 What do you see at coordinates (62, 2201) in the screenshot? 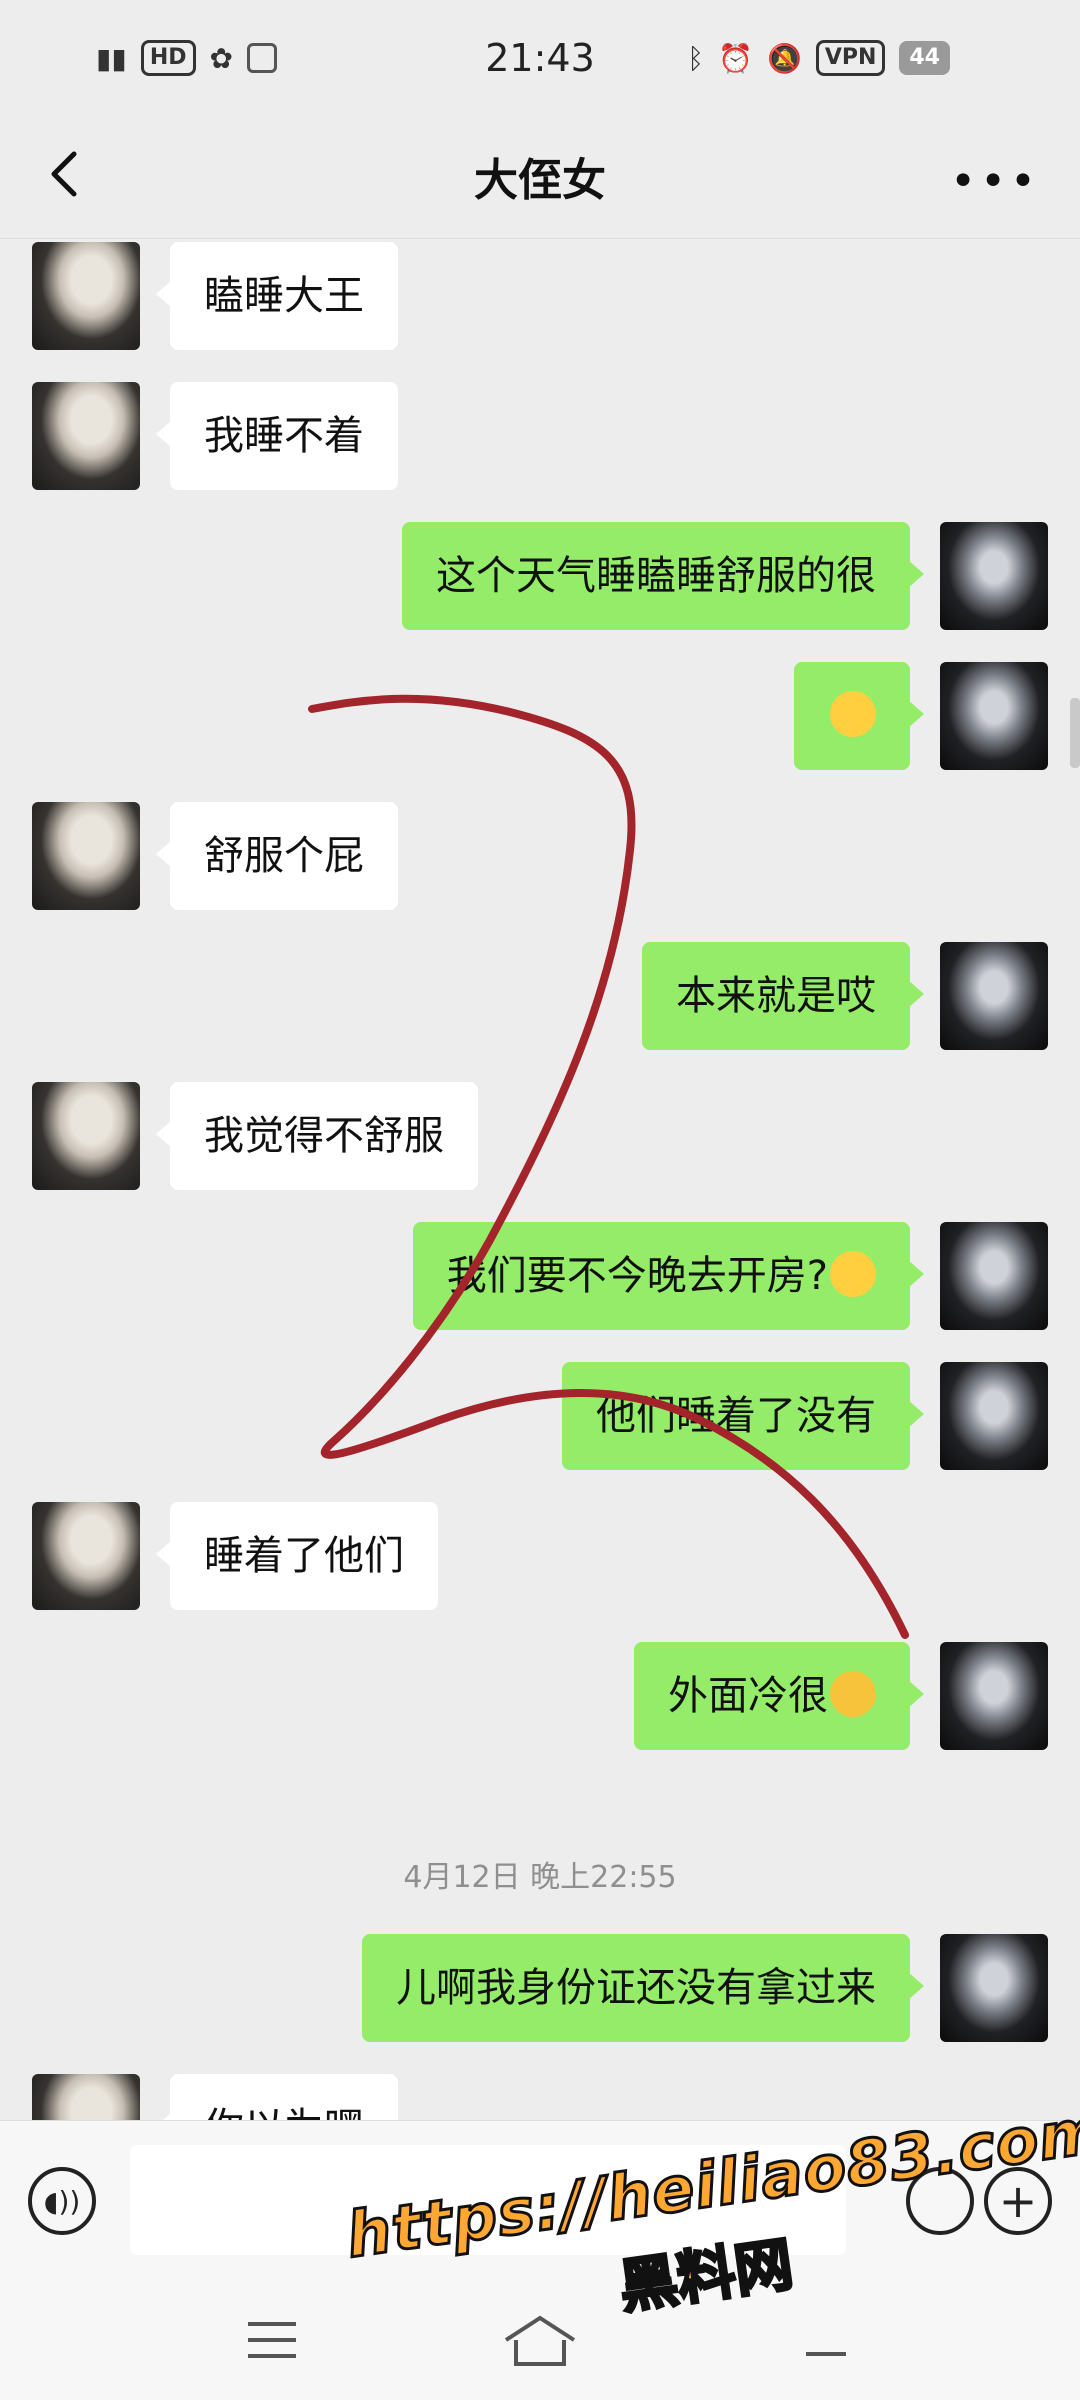
I see `voice-input-icon: ◖))` at bounding box center [62, 2201].